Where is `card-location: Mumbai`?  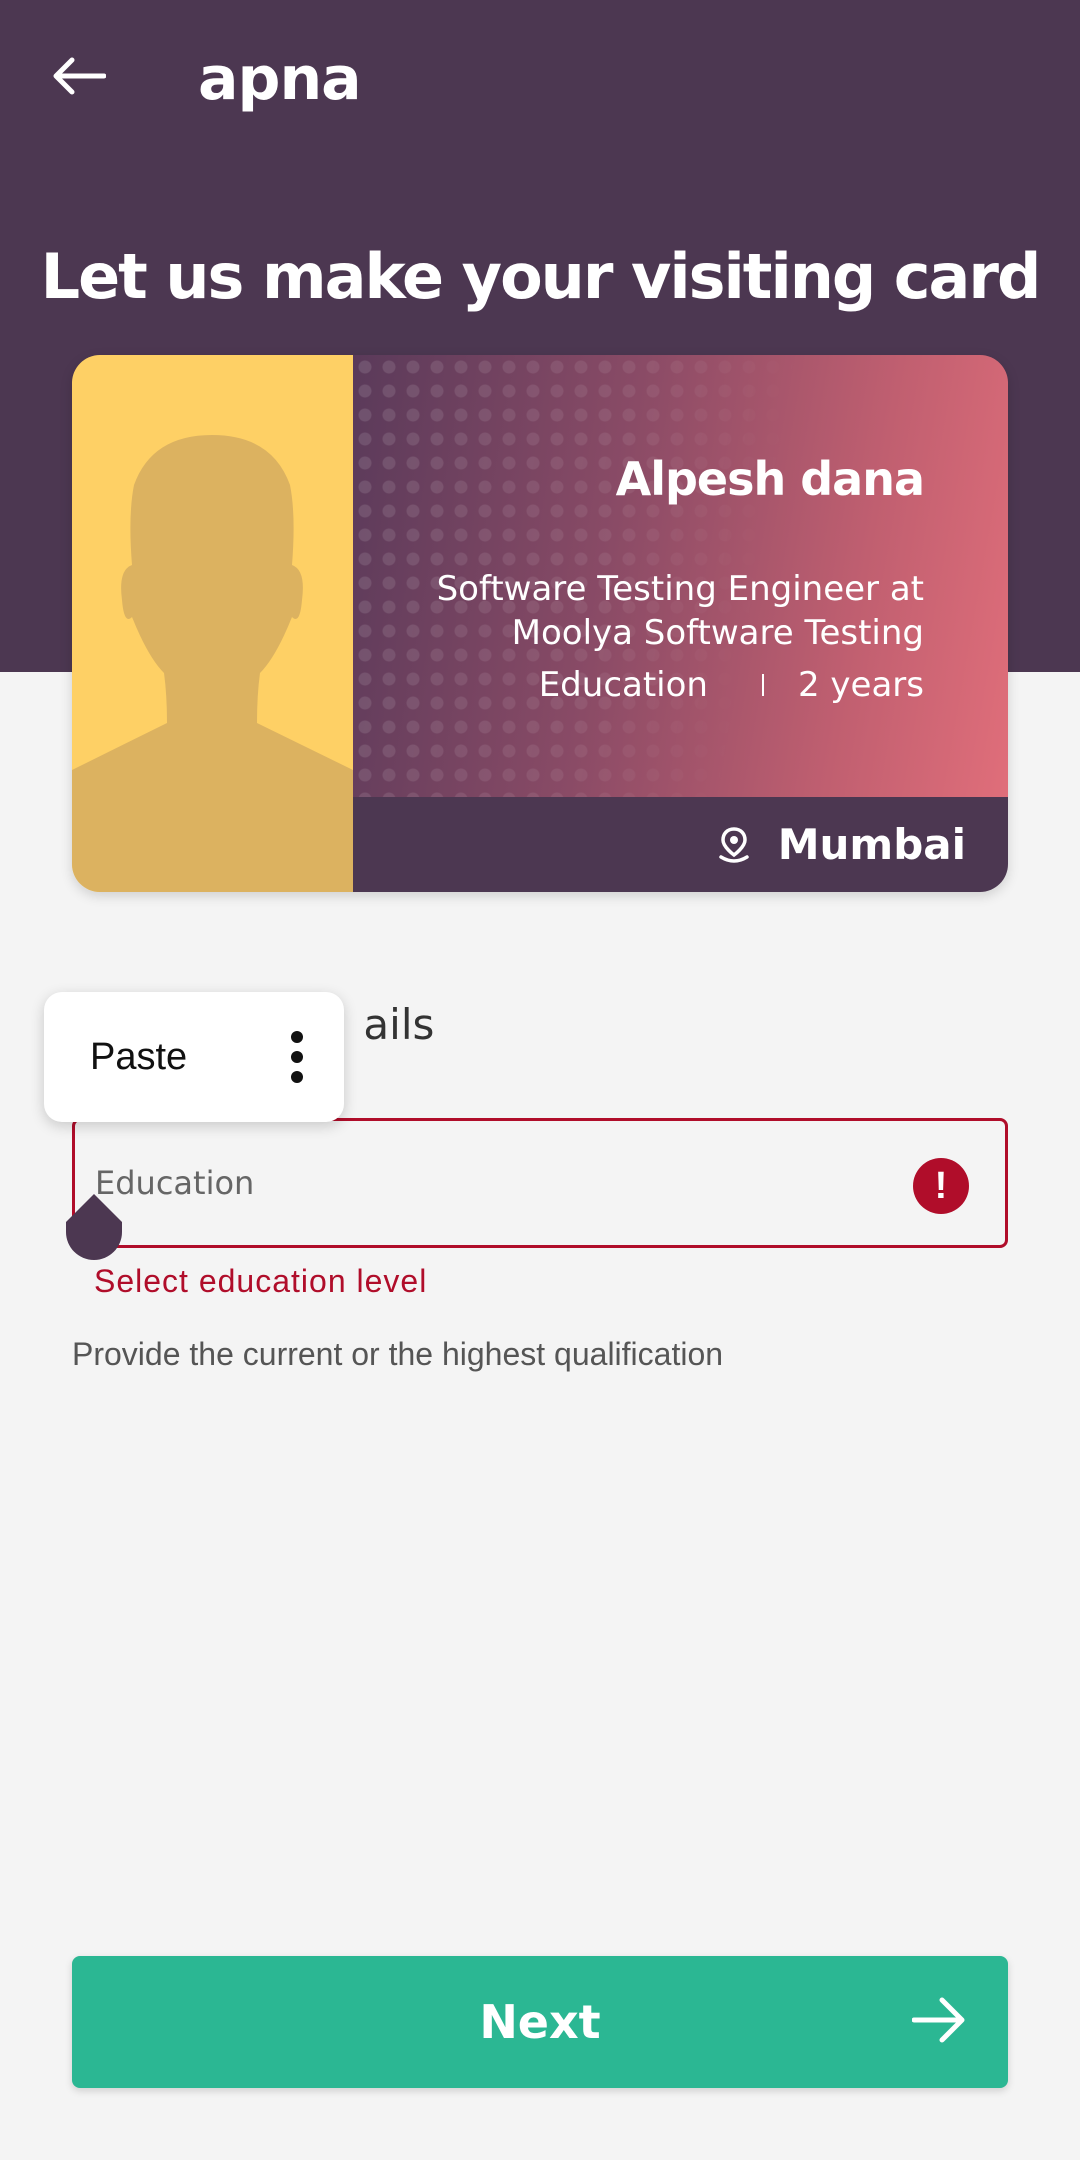
card-location: Mumbai is located at coordinates (841, 844).